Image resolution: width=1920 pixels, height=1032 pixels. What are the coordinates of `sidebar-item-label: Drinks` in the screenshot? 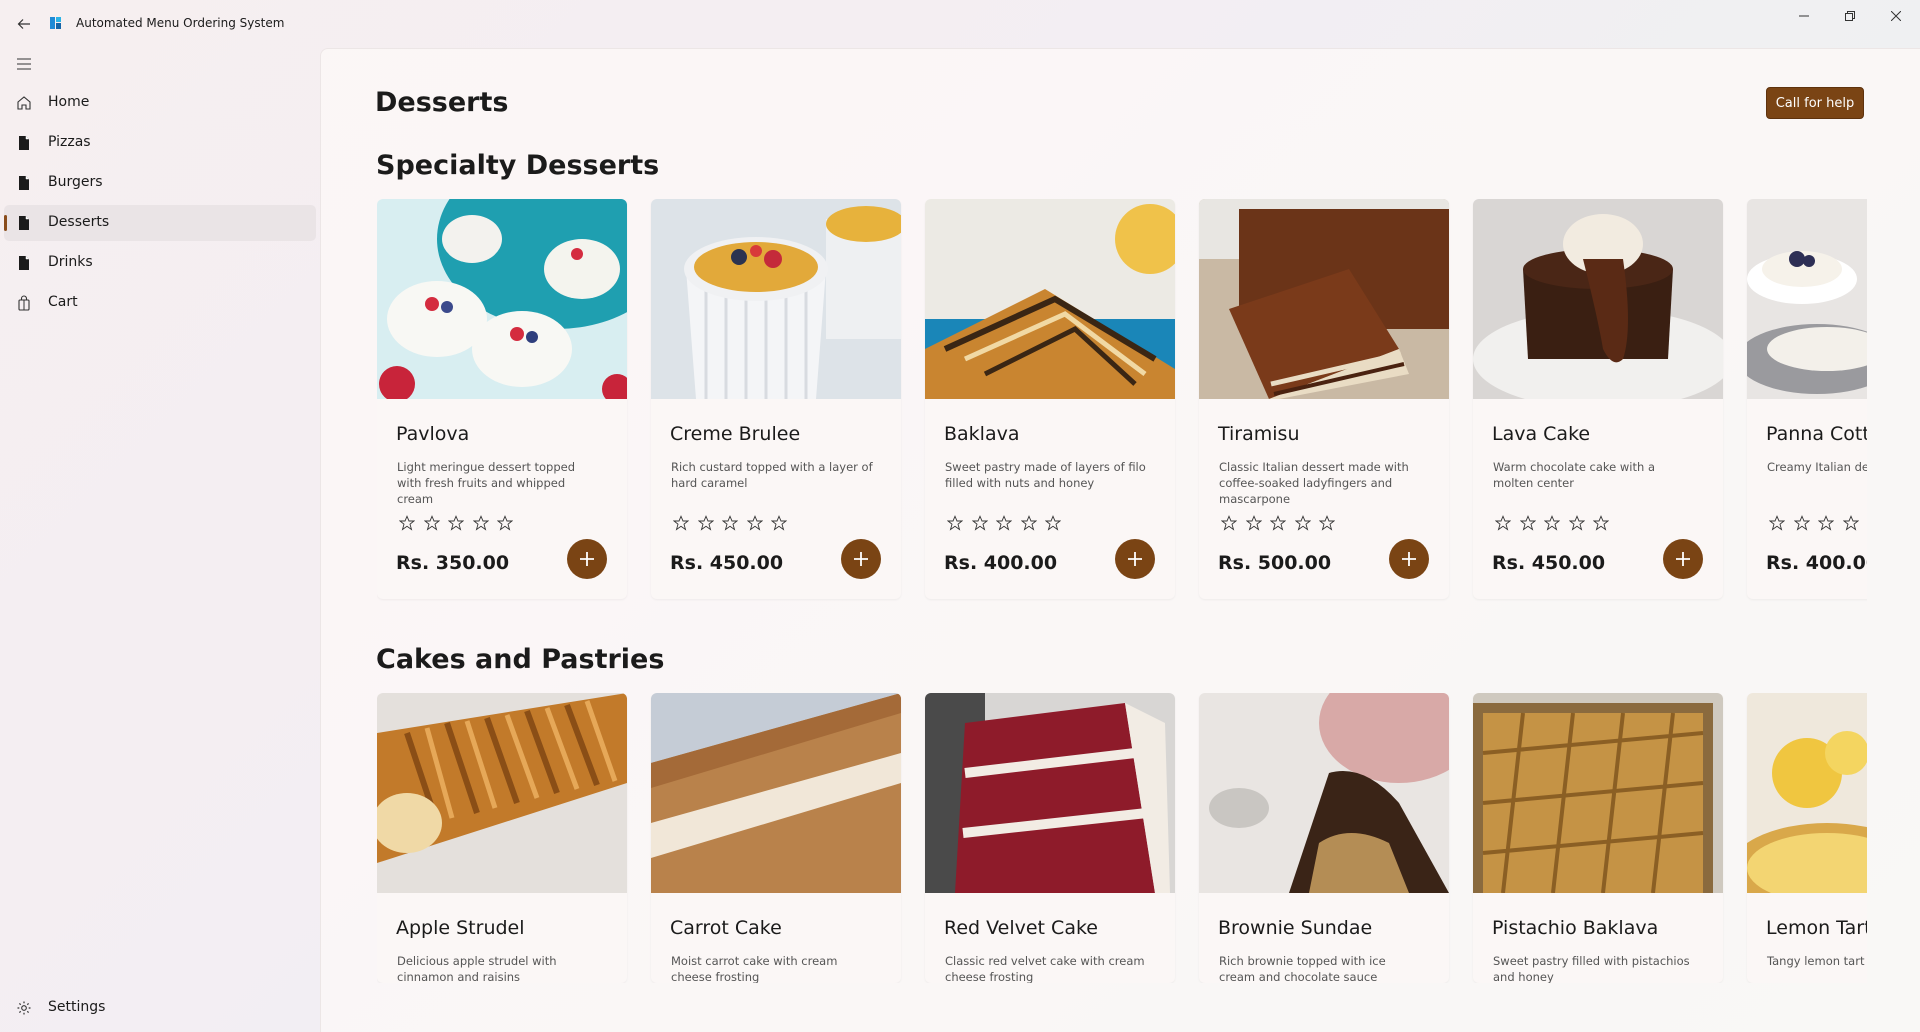 It's located at (70, 262).